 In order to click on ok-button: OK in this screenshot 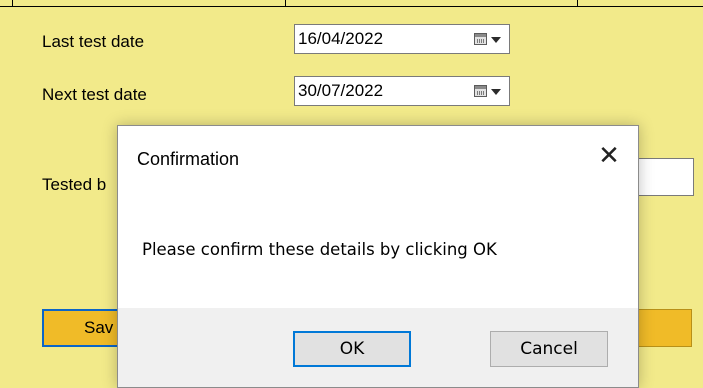, I will do `click(352, 349)`.